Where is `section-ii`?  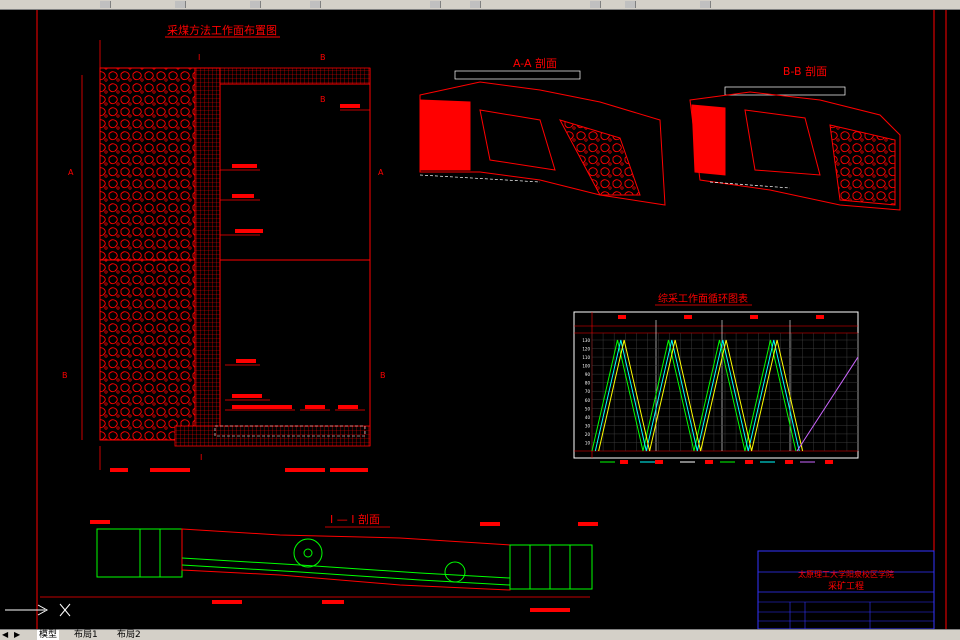 section-ii is located at coordinates (319, 566).